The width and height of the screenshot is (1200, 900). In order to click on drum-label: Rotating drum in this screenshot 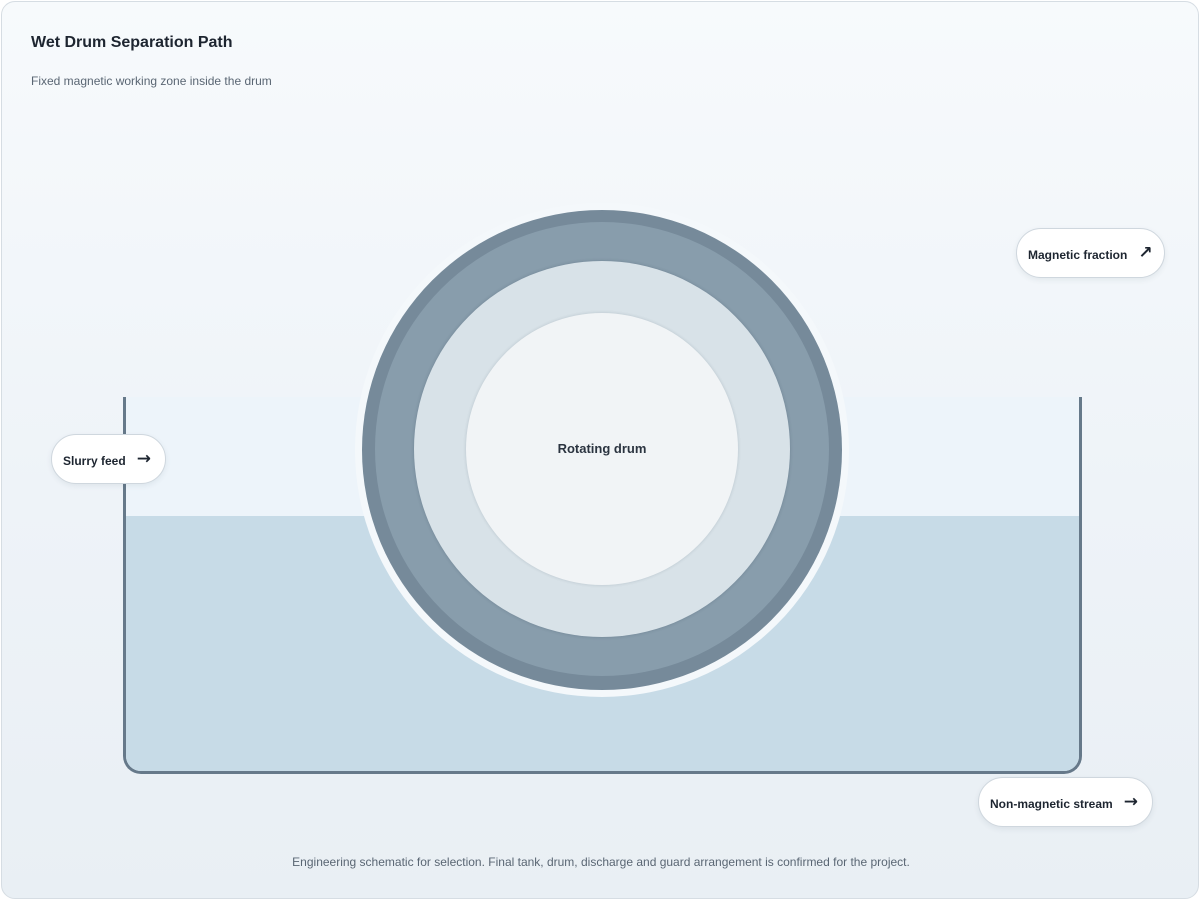, I will do `click(602, 448)`.